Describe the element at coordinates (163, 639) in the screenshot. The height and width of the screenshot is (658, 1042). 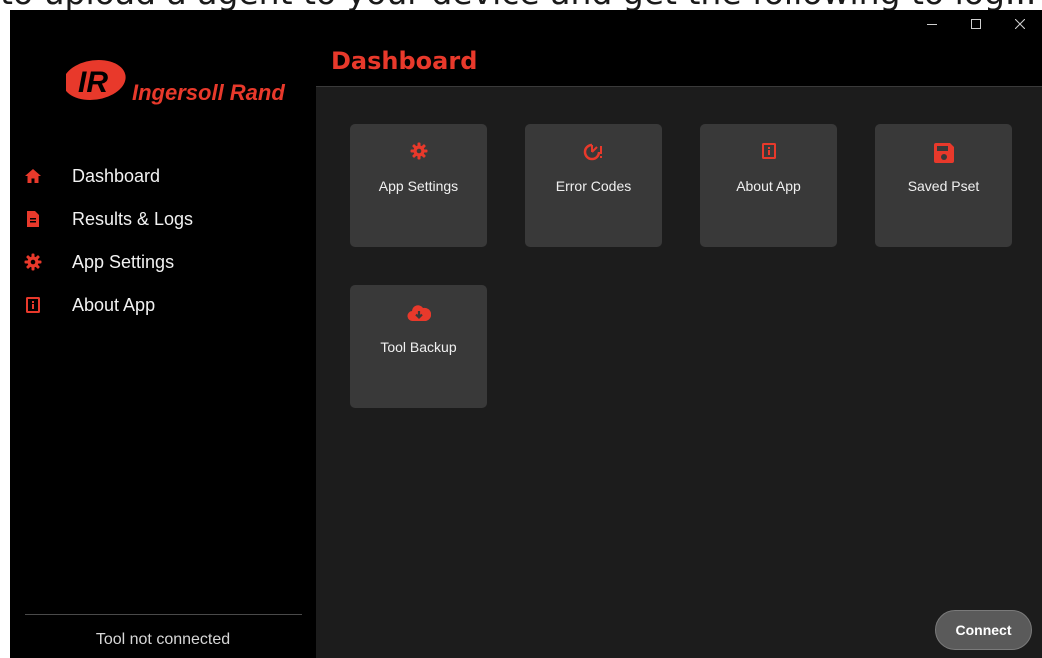
I see `connection-status: Tool not connected` at that location.